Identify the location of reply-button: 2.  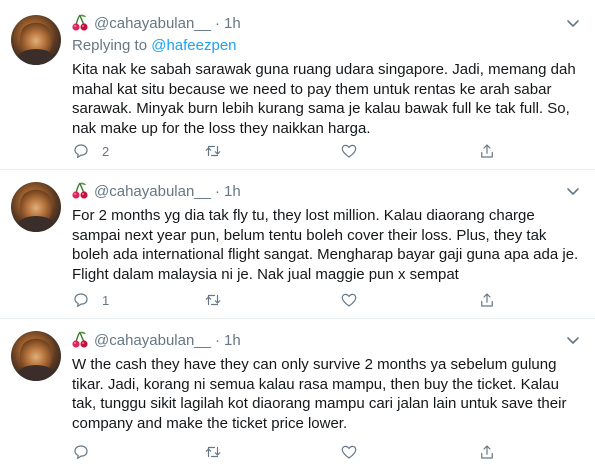
(90, 151).